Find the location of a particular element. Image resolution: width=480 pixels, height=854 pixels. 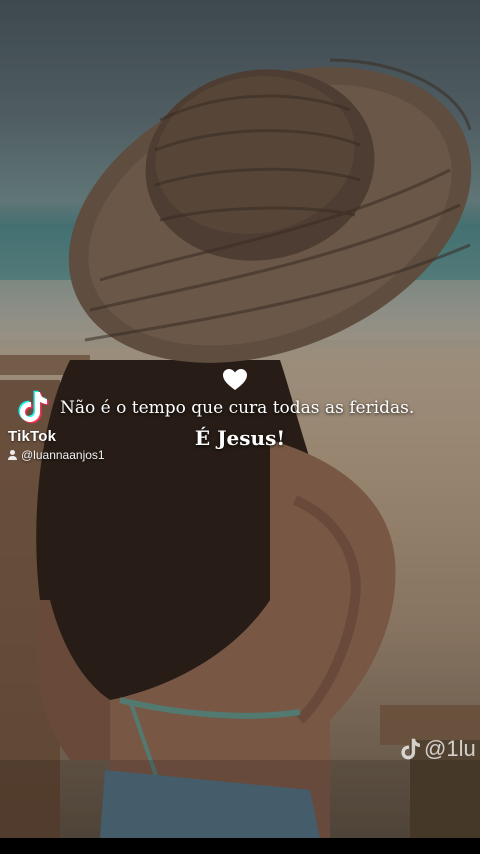

corner-watermark: @1lu is located at coordinates (438, 749).